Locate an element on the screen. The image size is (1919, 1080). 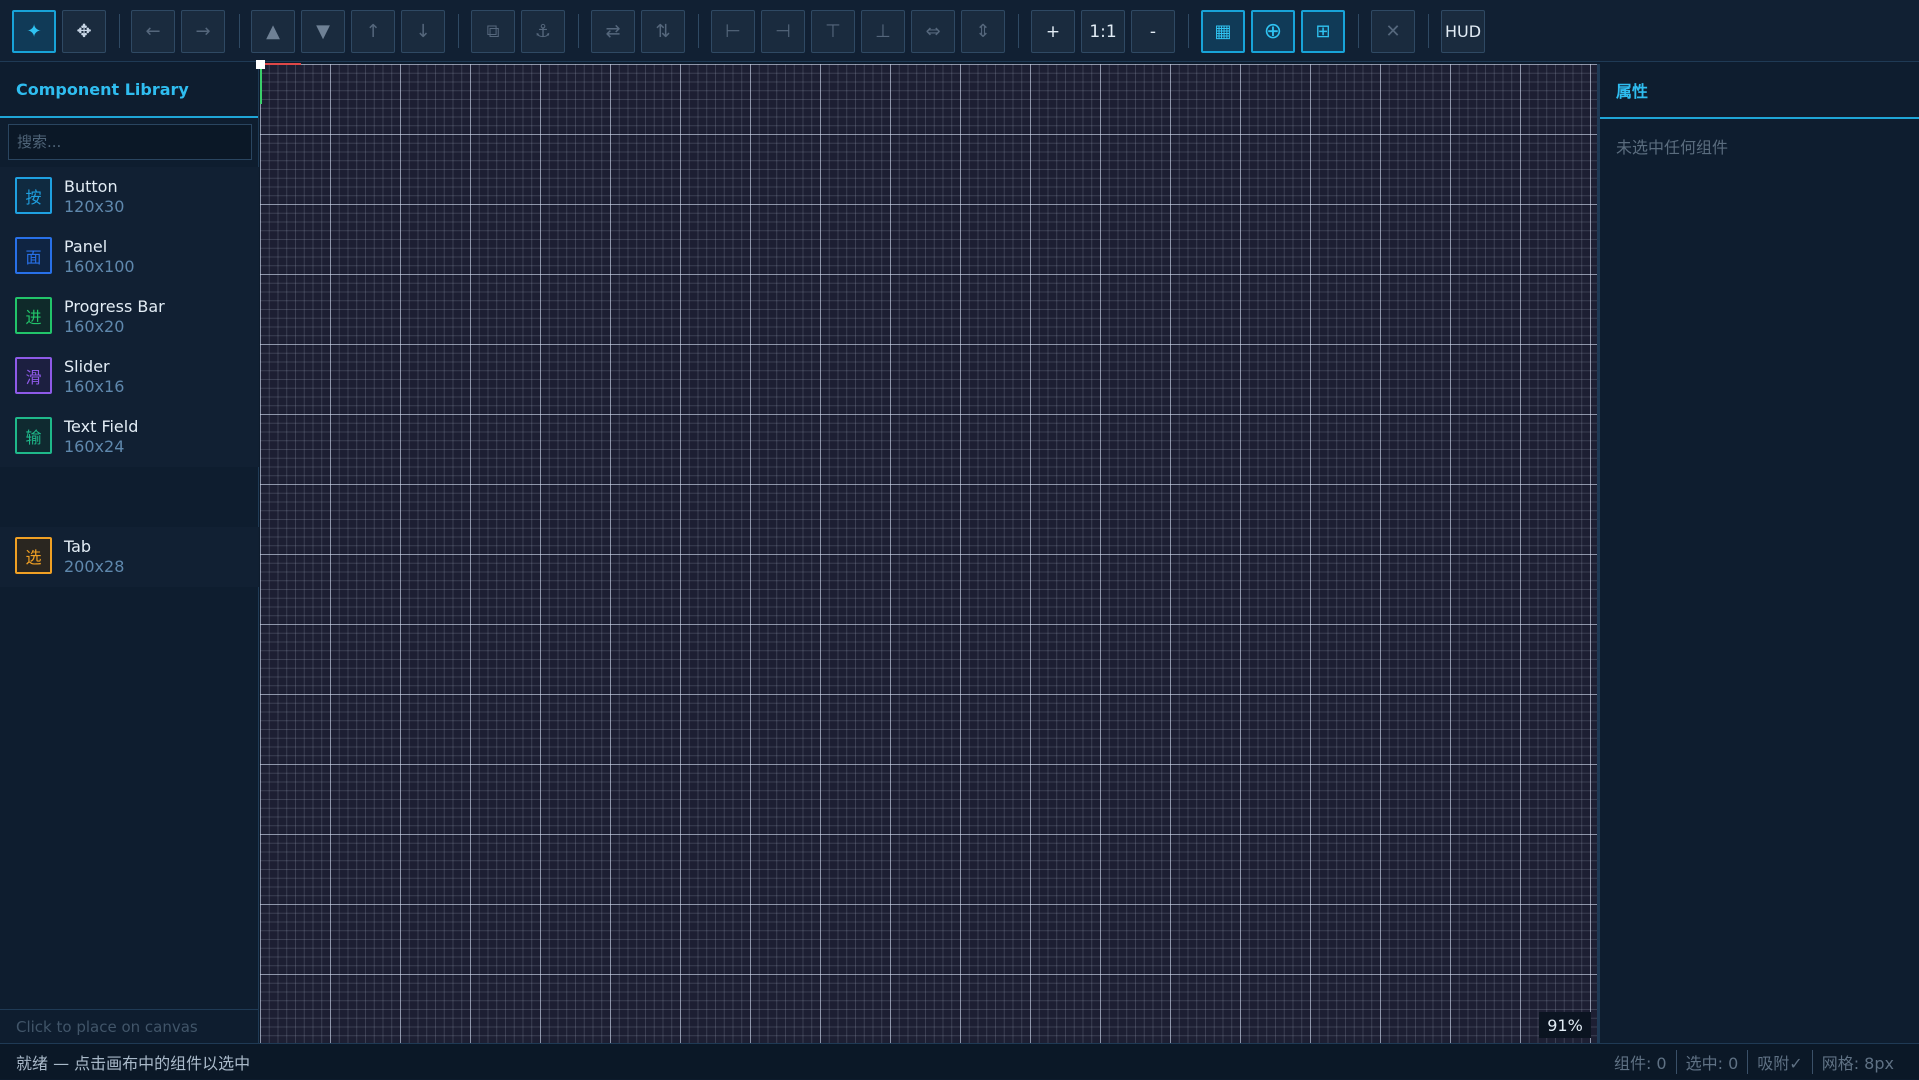
align-left-icon: ⊢ is located at coordinates (733, 31).